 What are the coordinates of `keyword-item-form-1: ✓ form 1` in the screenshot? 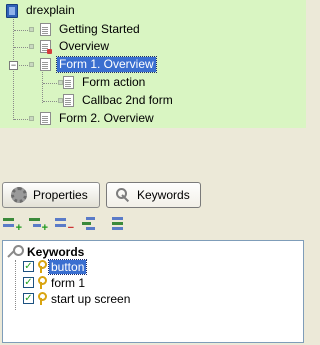 It's located at (55, 282).